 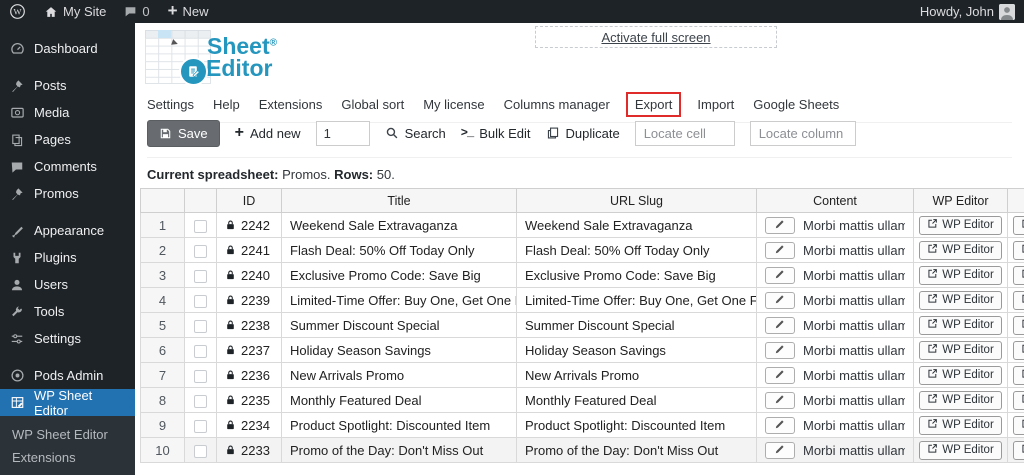 What do you see at coordinates (636, 250) in the screenshot?
I see `url-slug-cell: Flash Deal: 50% Off Today Only` at bounding box center [636, 250].